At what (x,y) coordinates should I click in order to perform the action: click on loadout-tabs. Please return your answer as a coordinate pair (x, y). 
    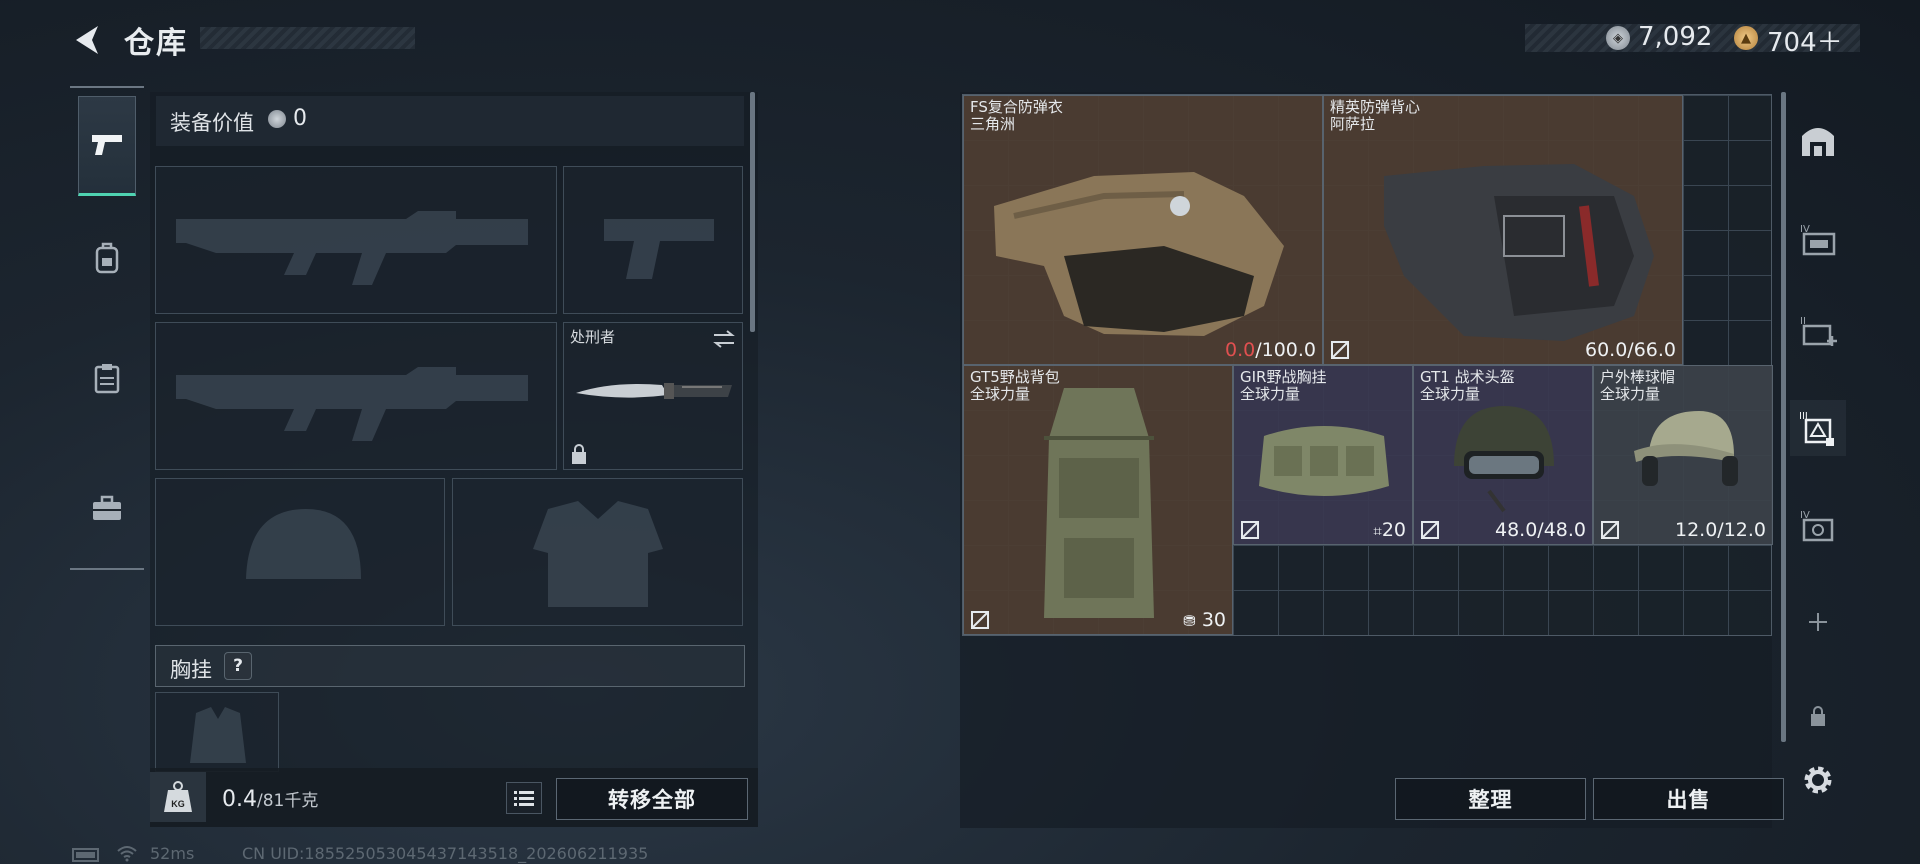
    Looking at the image, I should click on (107, 328).